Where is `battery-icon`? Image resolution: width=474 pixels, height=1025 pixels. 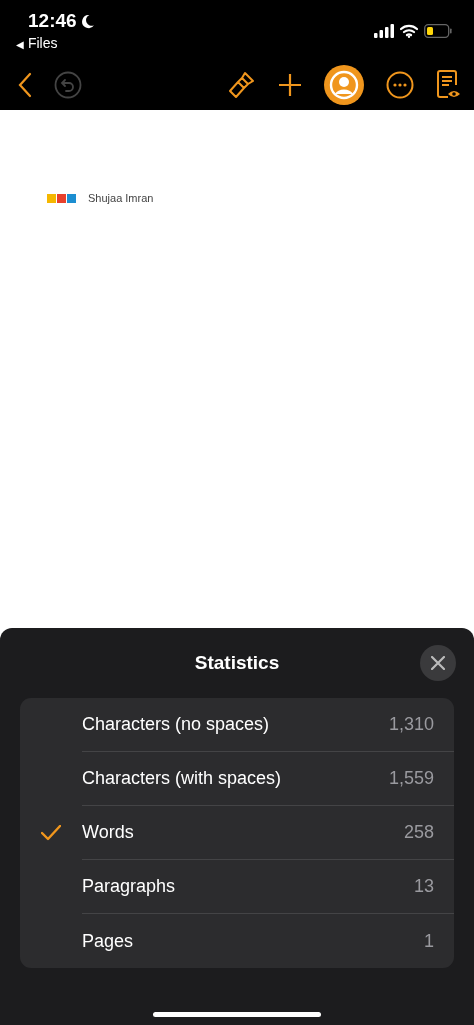 battery-icon is located at coordinates (438, 31).